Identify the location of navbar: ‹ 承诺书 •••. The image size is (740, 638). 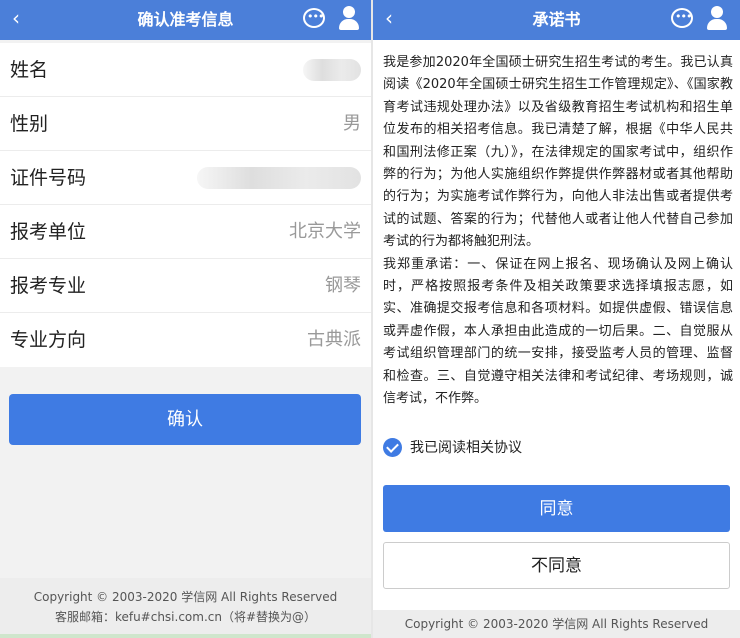
(556, 20).